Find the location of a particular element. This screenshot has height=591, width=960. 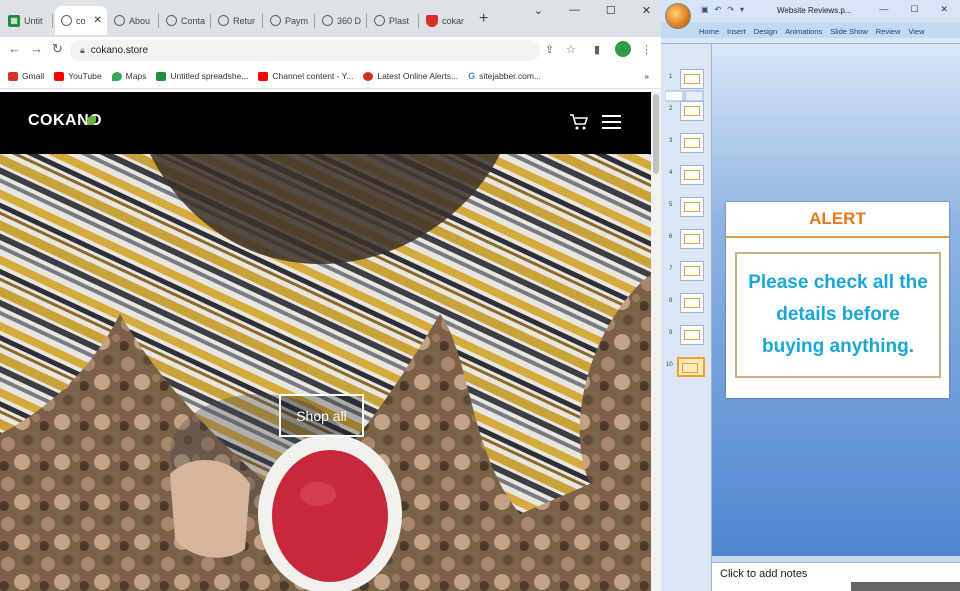

sheets-icon: ▦ is located at coordinates (14, 20).